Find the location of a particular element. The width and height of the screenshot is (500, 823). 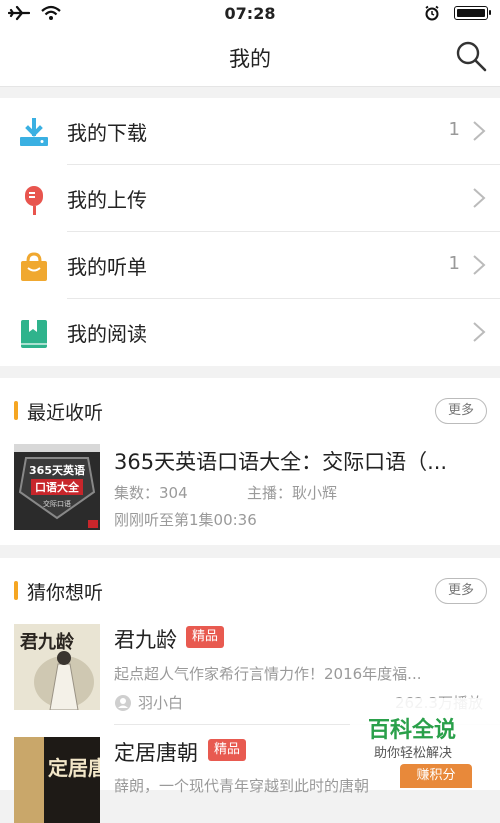

menu-item-downloads: 我的下载 1 is located at coordinates (250, 131).